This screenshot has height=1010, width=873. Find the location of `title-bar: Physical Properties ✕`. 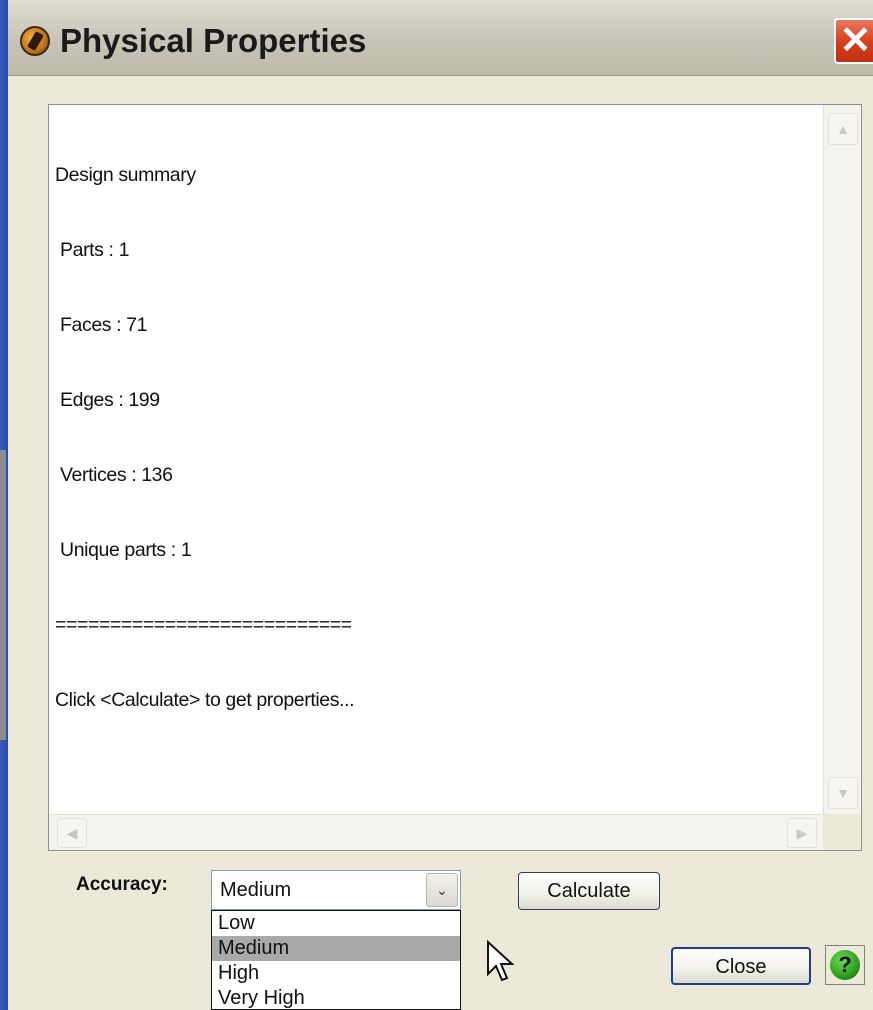

title-bar: Physical Properties ✕ is located at coordinates (440, 38).